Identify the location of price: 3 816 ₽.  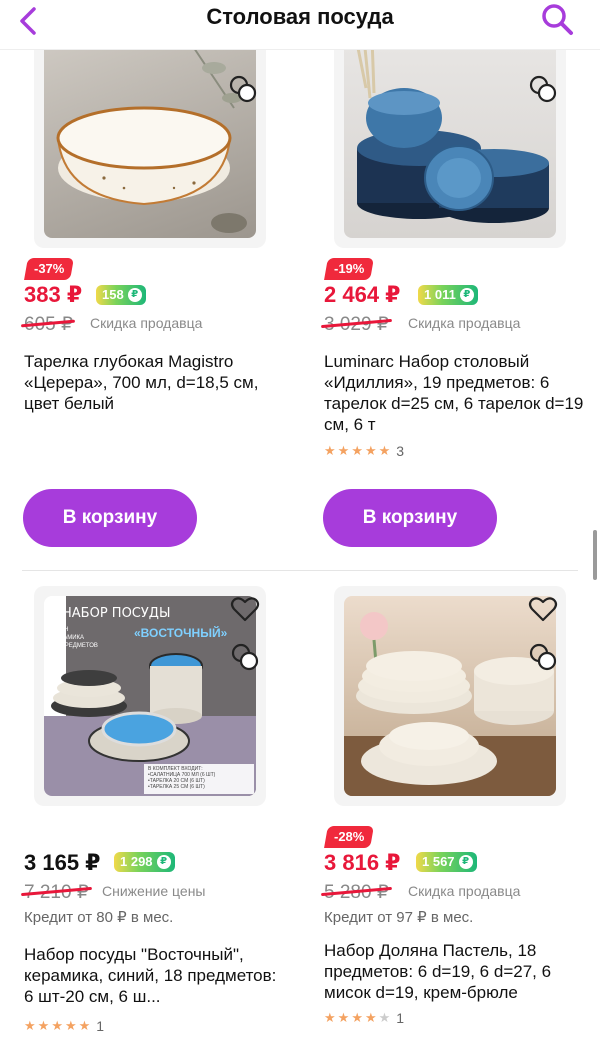
(362, 862).